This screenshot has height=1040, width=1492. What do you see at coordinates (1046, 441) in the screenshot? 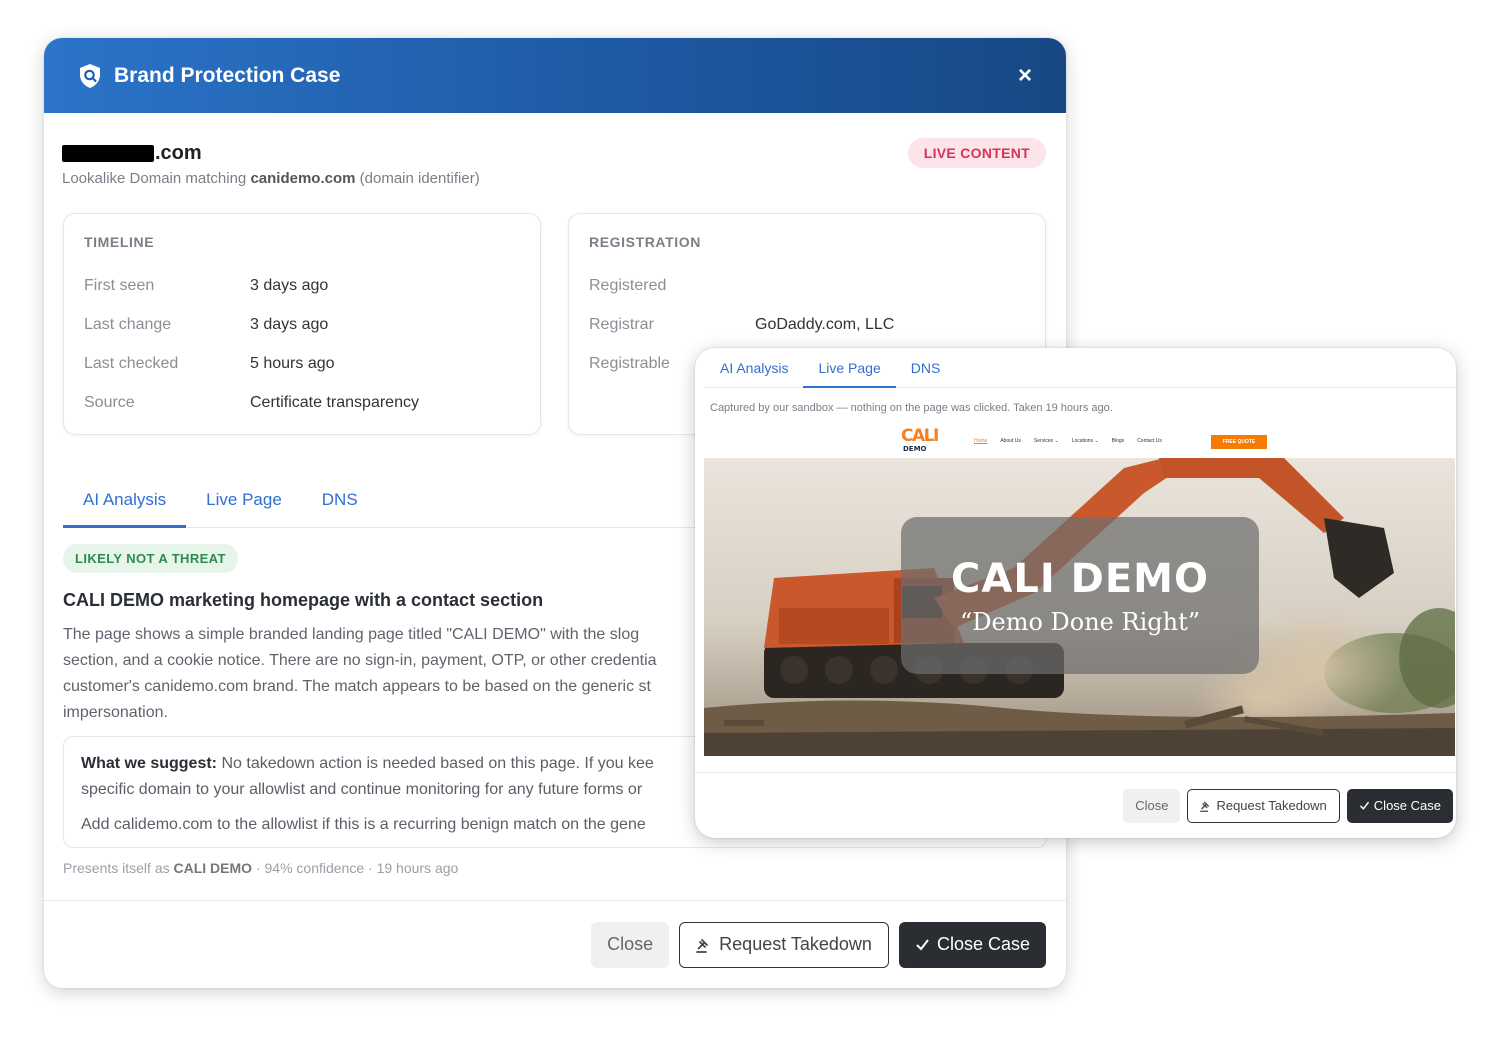
I see `site-nav-link: Services ⌄` at bounding box center [1046, 441].